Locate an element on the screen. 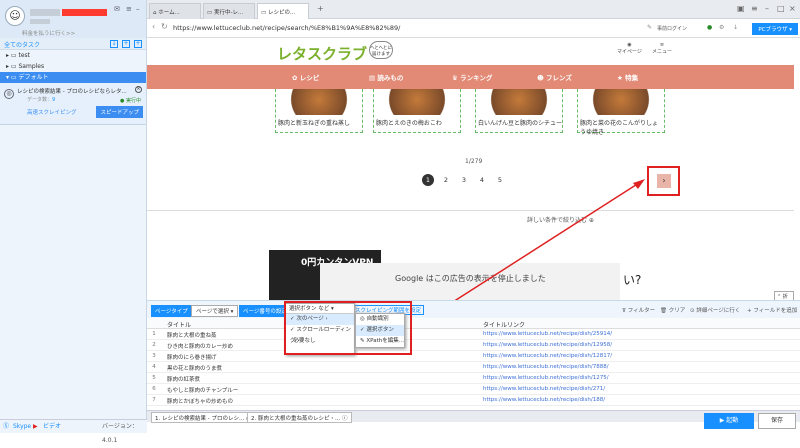 The height and width of the screenshot is (448, 800). status-badge: ● 実行中 is located at coordinates (130, 101).